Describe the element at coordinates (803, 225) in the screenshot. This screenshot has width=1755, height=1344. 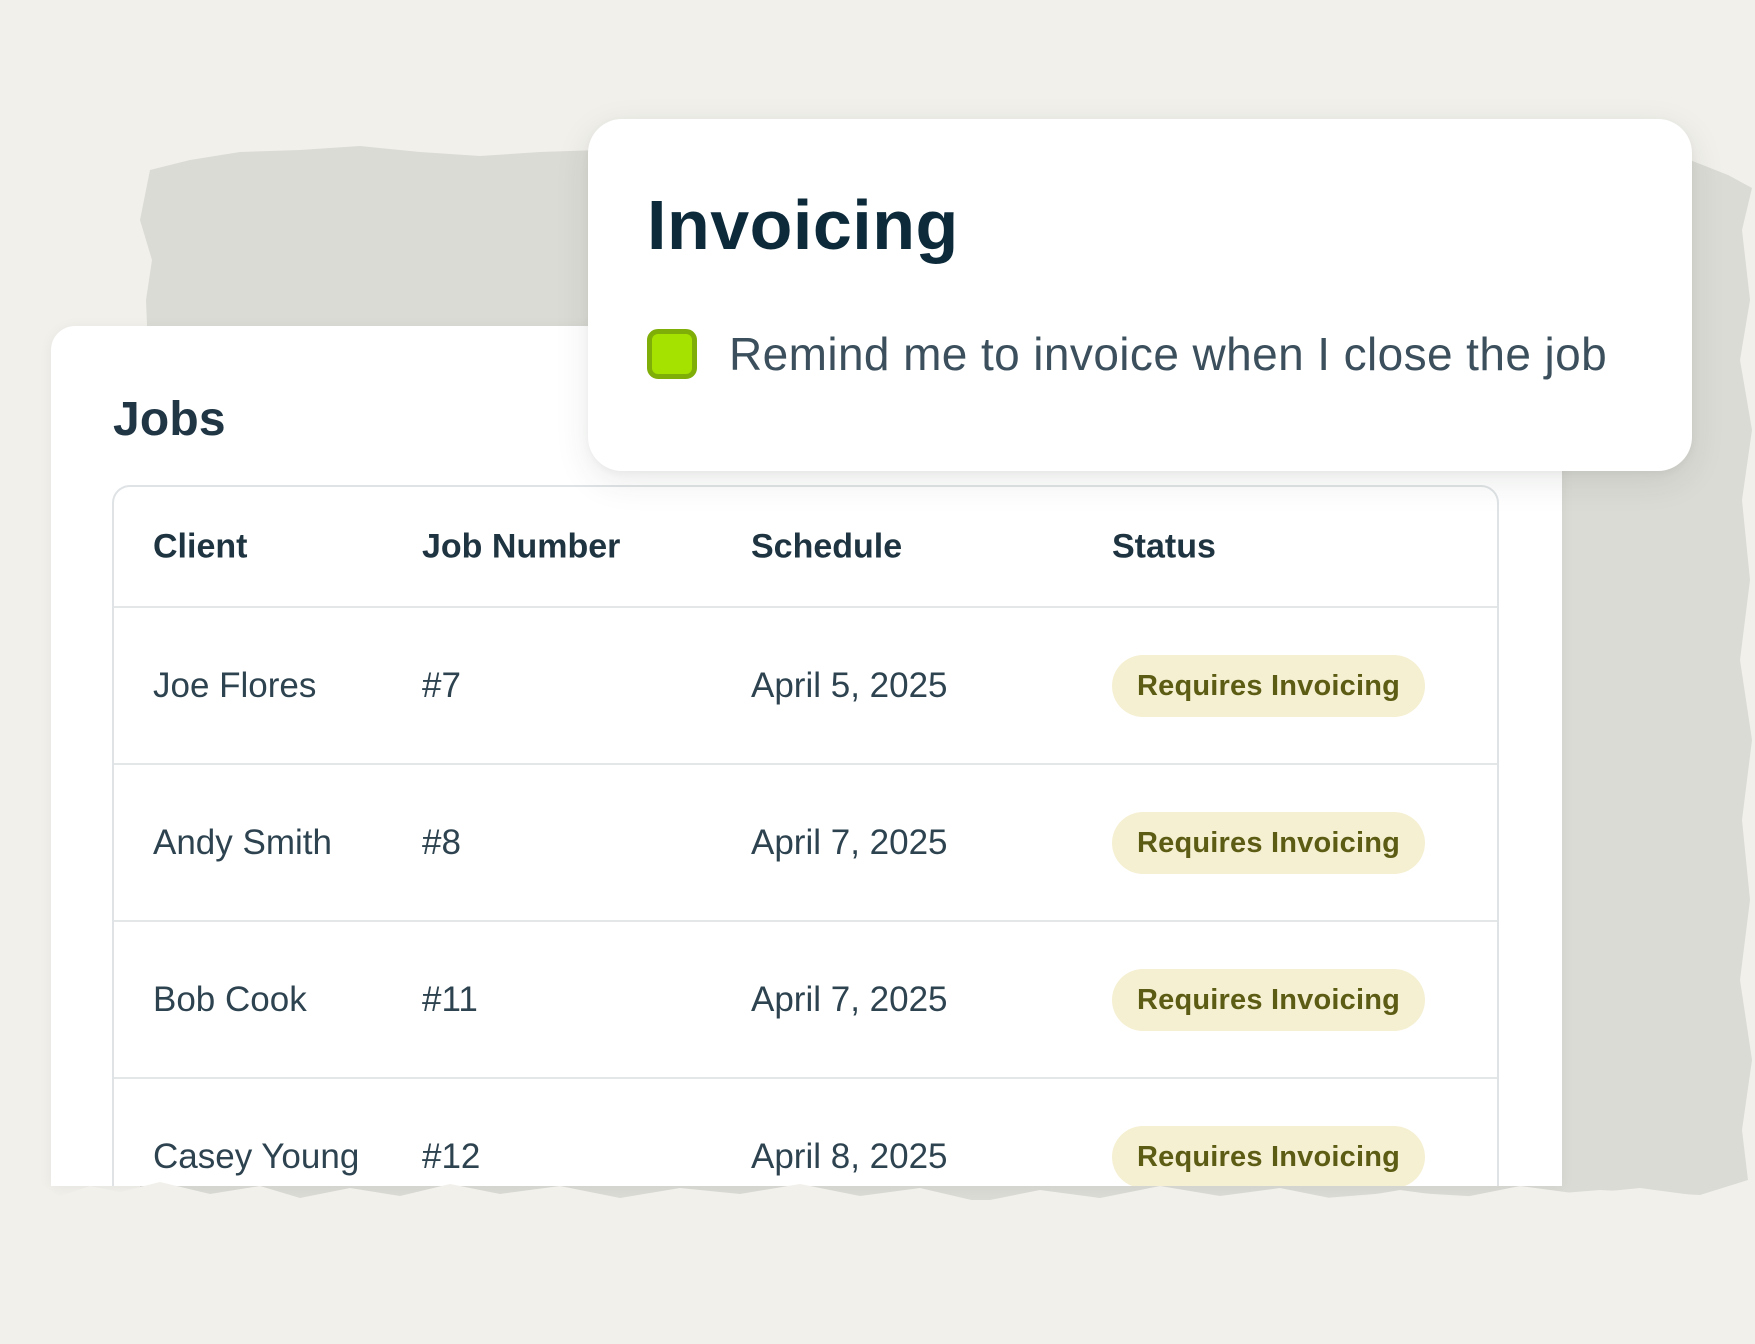
I see `invoicing-title: Invoicing` at that location.